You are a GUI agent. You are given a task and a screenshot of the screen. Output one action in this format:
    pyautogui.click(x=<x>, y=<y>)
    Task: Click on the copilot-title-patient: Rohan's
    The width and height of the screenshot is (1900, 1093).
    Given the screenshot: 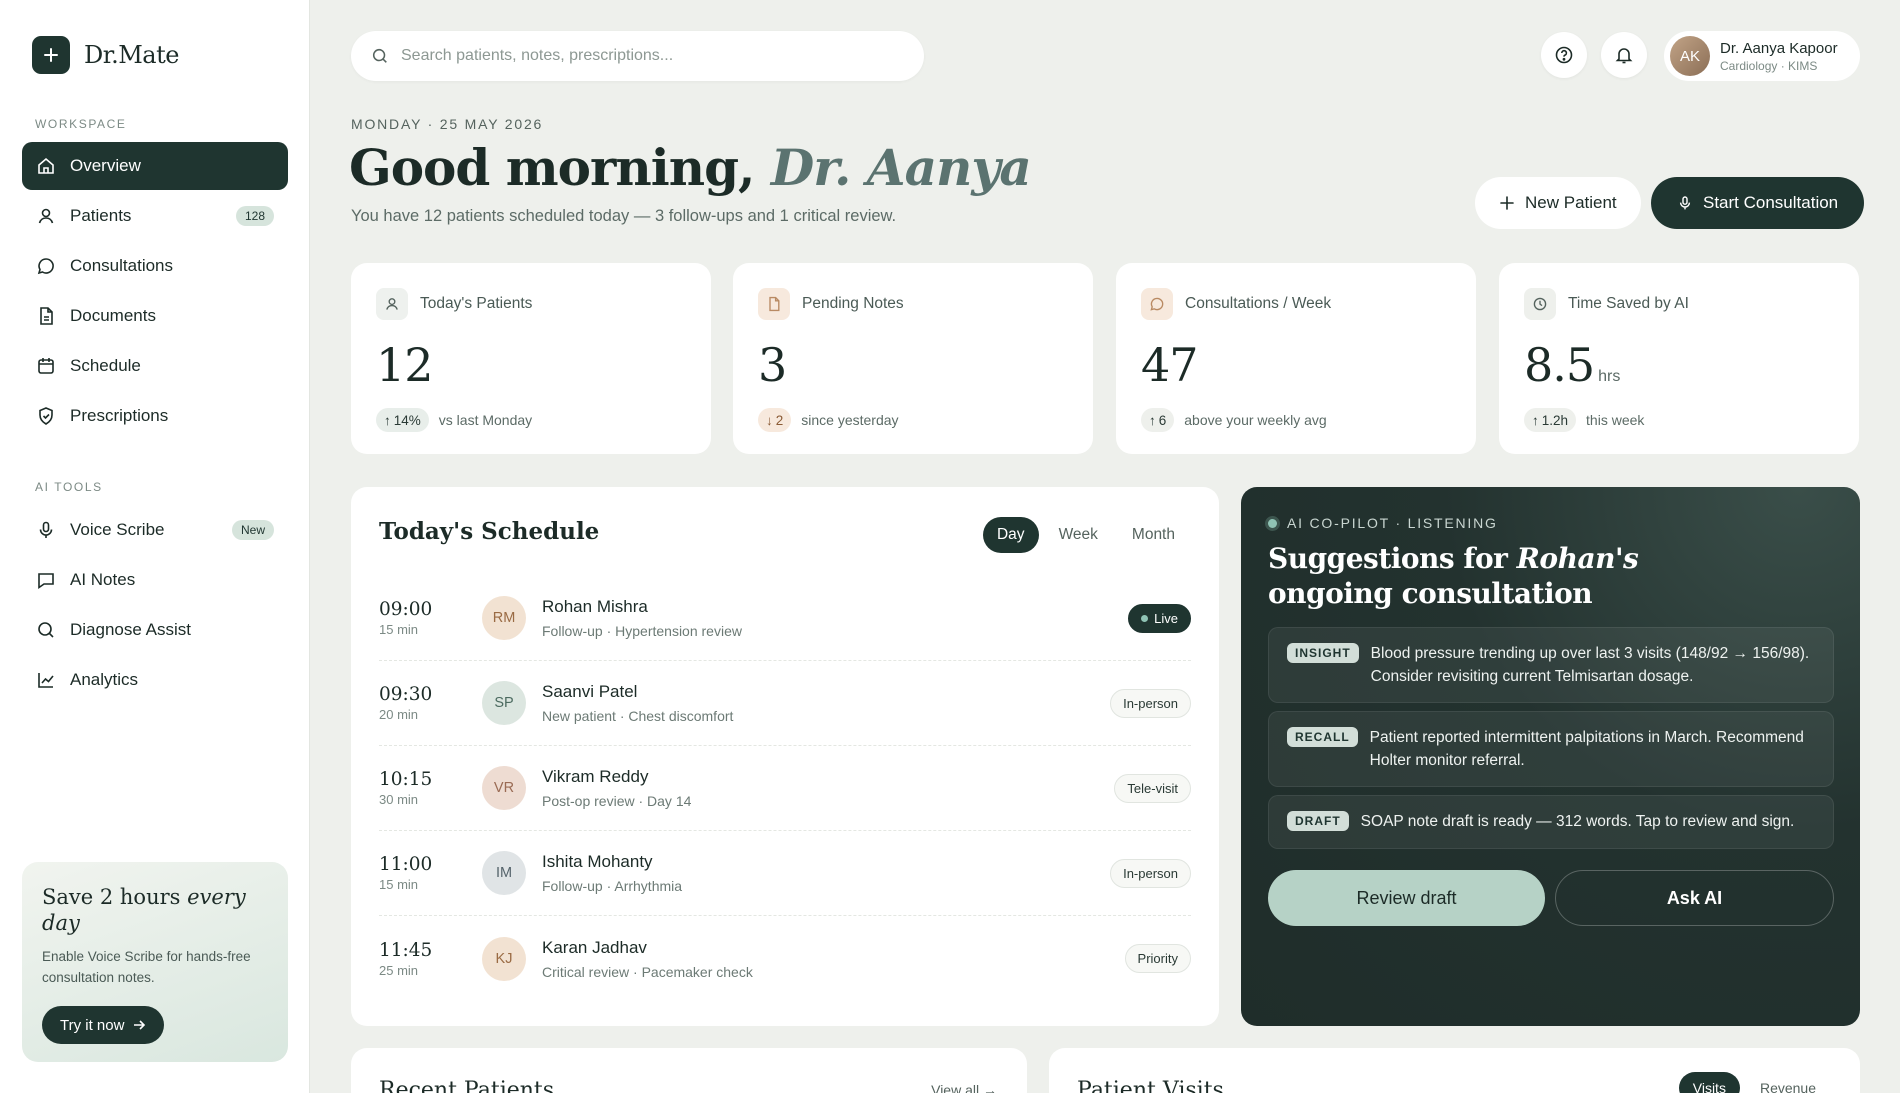 What is the action you would take?
    pyautogui.click(x=1577, y=558)
    